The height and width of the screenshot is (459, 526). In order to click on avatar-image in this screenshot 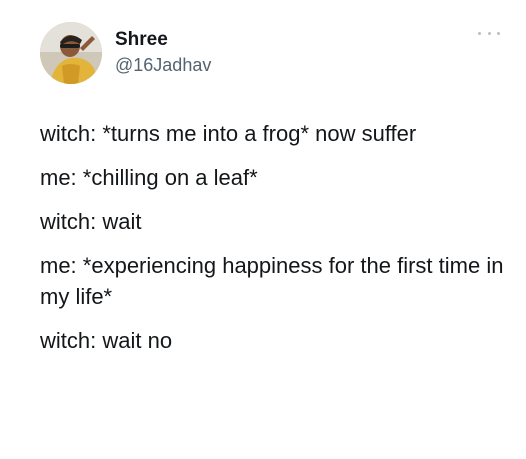, I will do `click(71, 53)`.